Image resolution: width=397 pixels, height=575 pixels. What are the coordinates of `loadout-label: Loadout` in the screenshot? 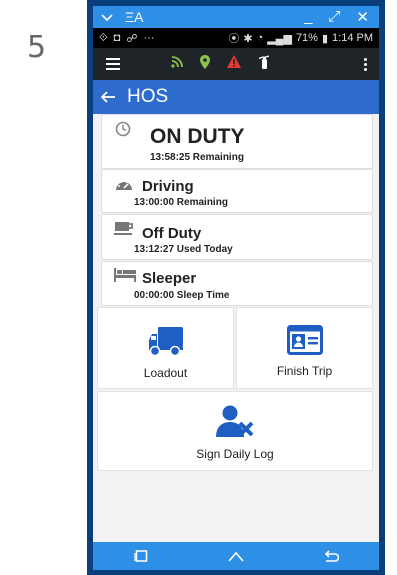 It's located at (165, 373).